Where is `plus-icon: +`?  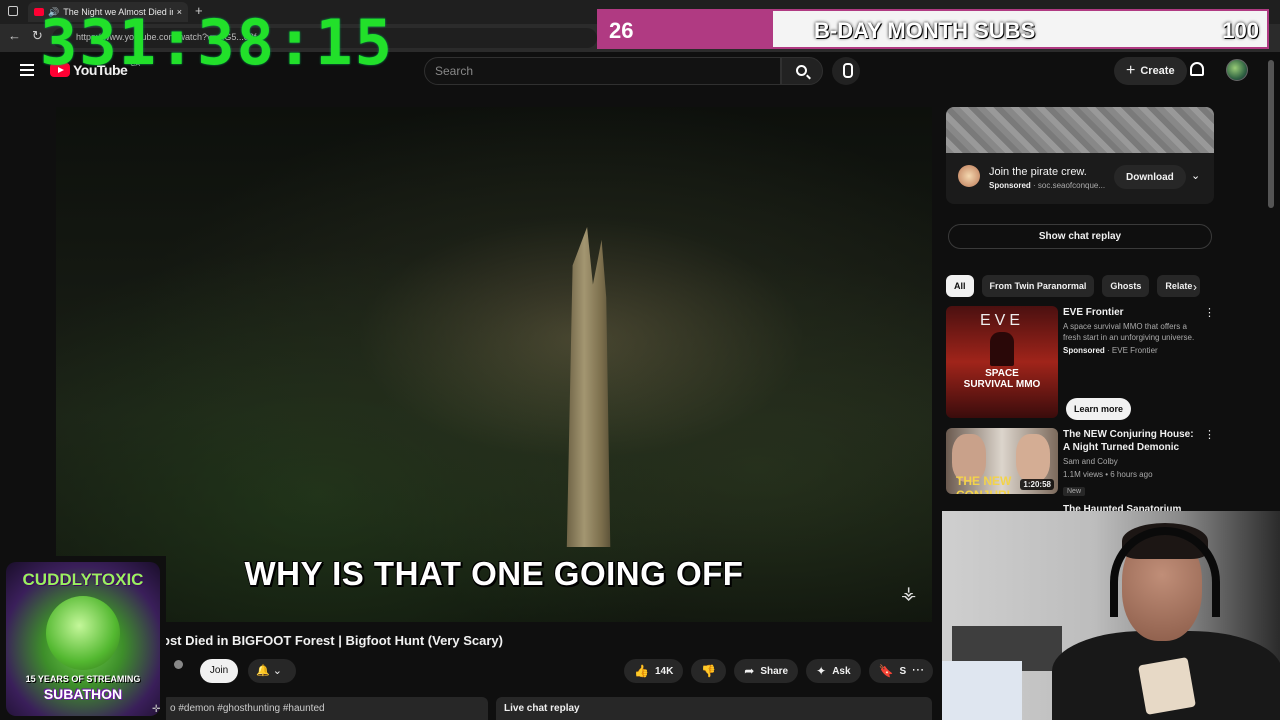
plus-icon: + is located at coordinates (1131, 70).